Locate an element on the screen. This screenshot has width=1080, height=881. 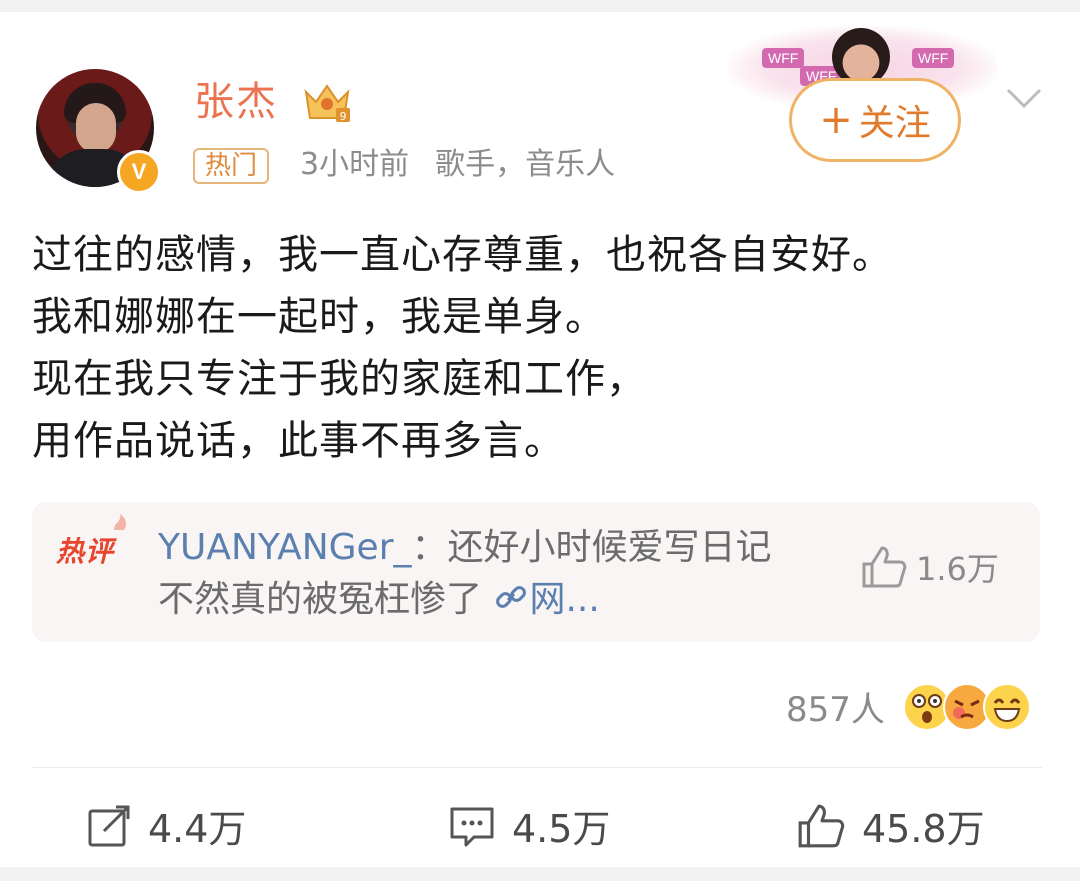
repost-count: 4.4万 is located at coordinates (197, 829).